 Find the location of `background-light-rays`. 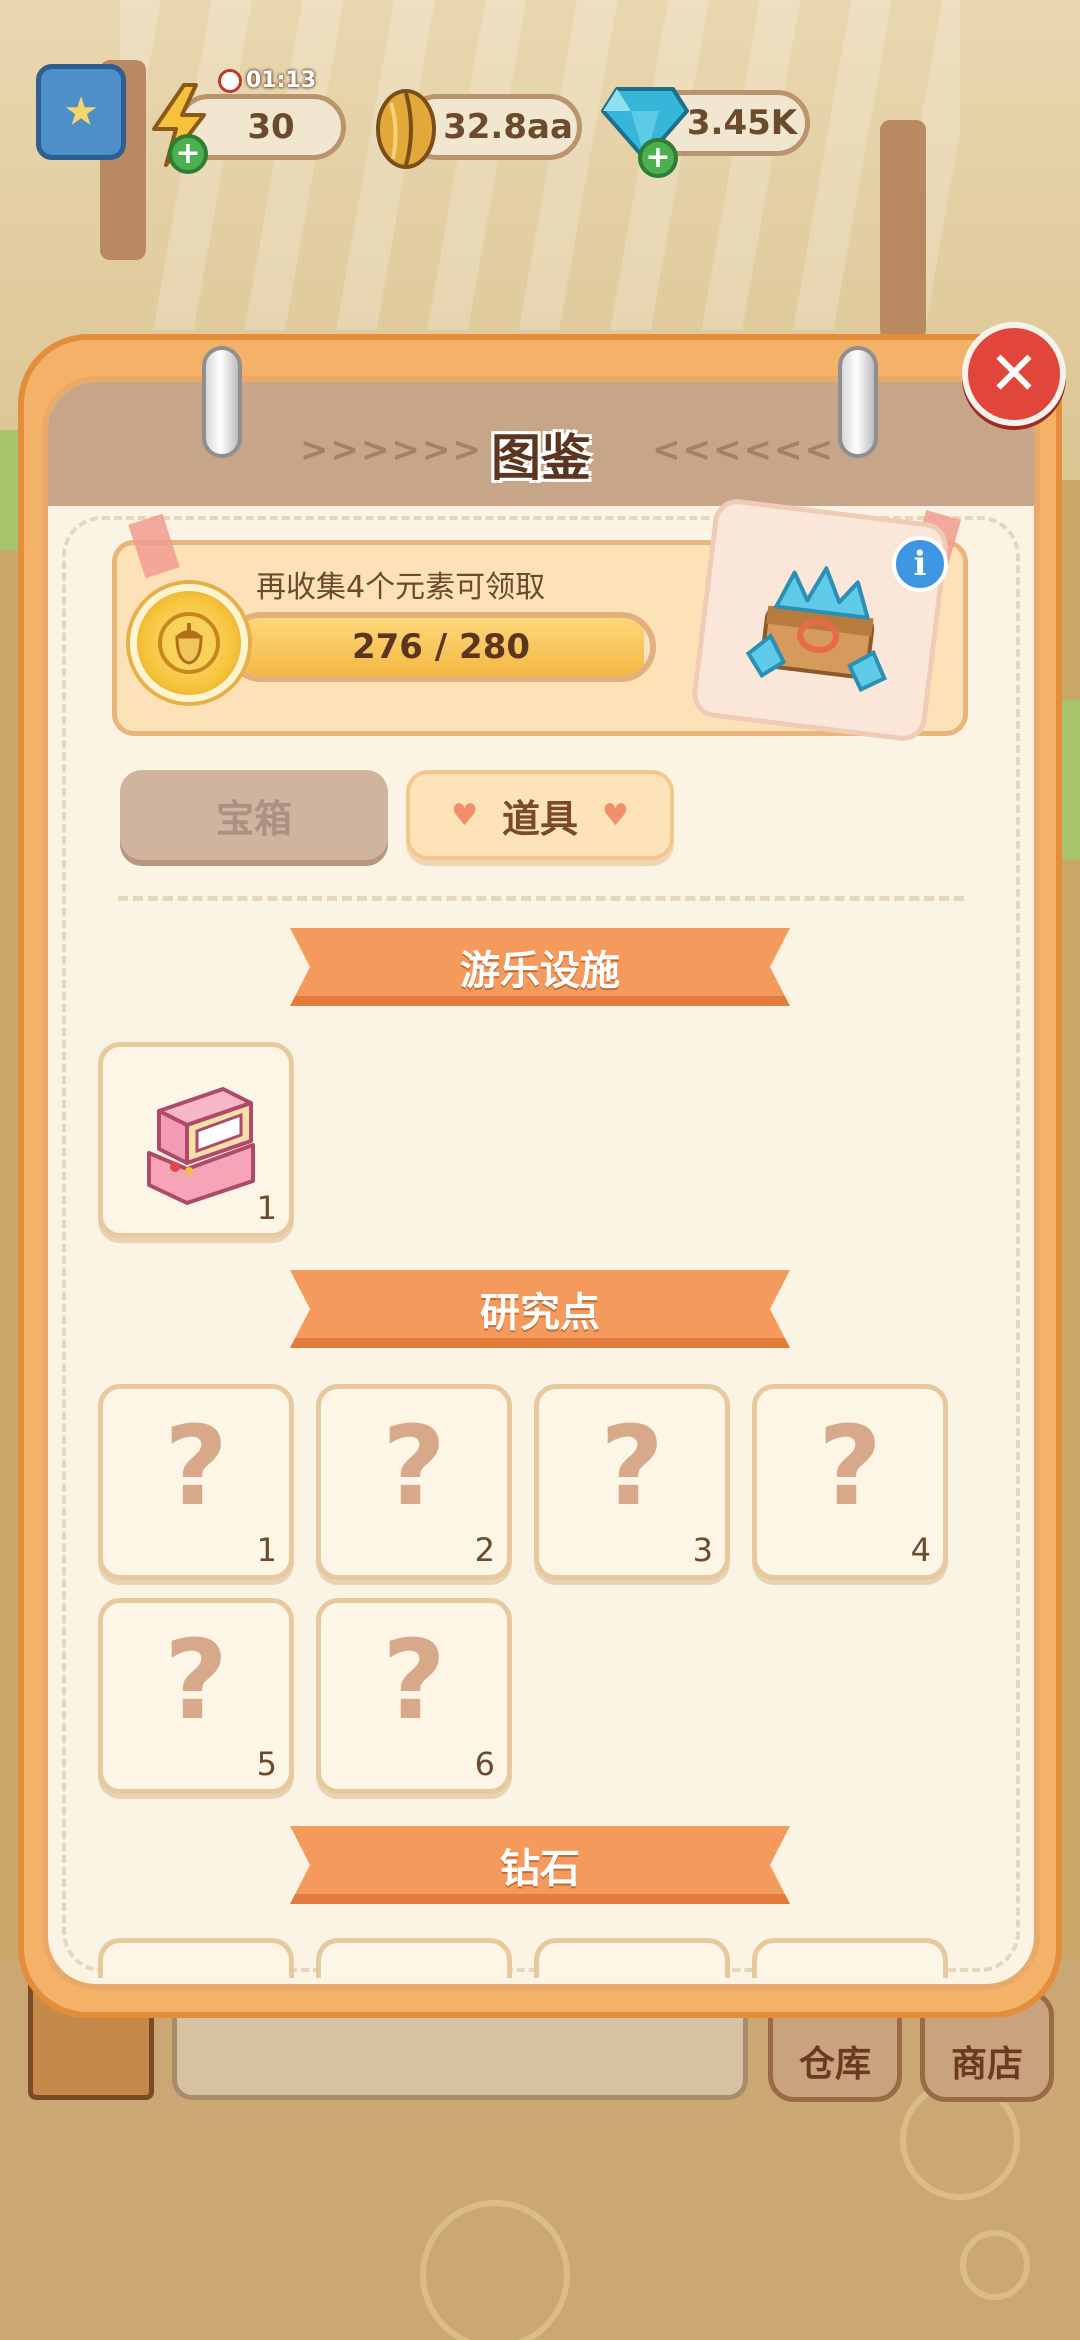

background-light-rays is located at coordinates (540, 165).